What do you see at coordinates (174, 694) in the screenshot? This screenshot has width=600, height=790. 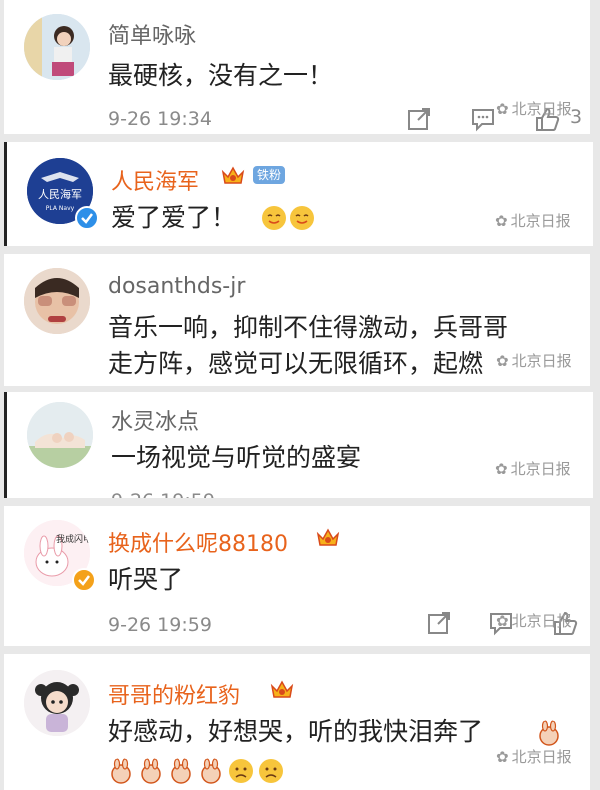 I see `username: 哥哥的粉红豹` at bounding box center [174, 694].